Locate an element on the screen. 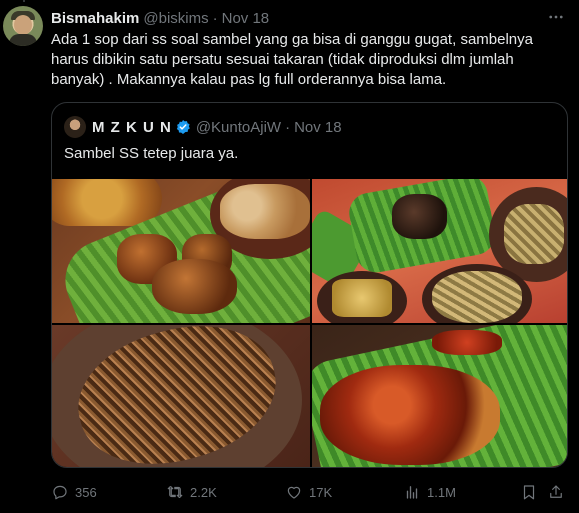 The height and width of the screenshot is (513, 579). retweet-button: 2.2K is located at coordinates (191, 492).